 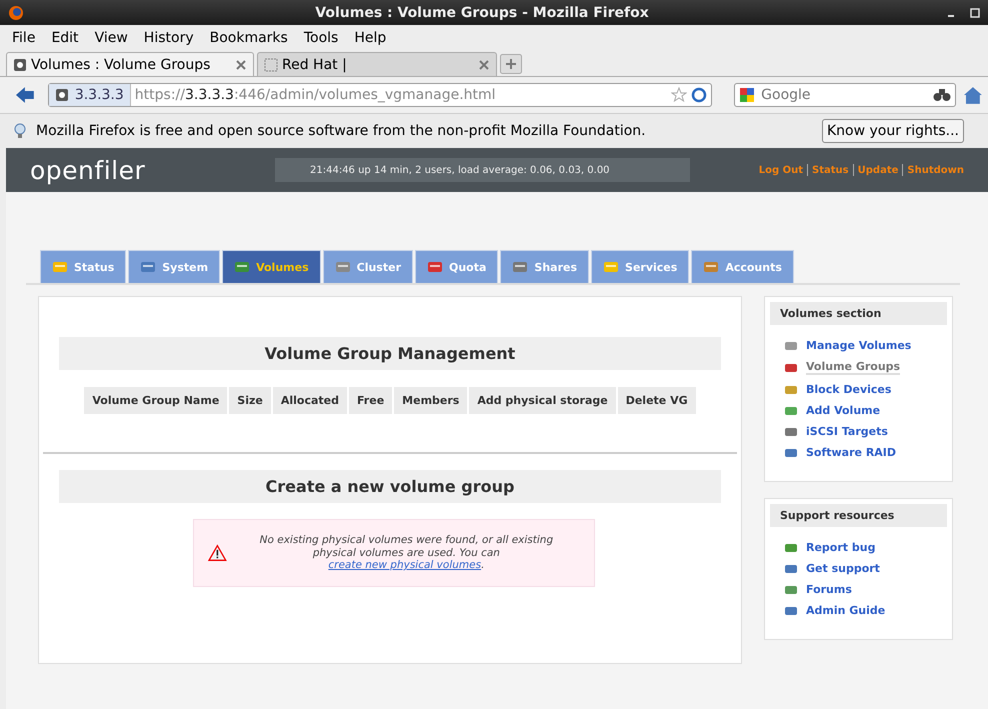 I want to click on column-header: Allocated, so click(x=309, y=400).